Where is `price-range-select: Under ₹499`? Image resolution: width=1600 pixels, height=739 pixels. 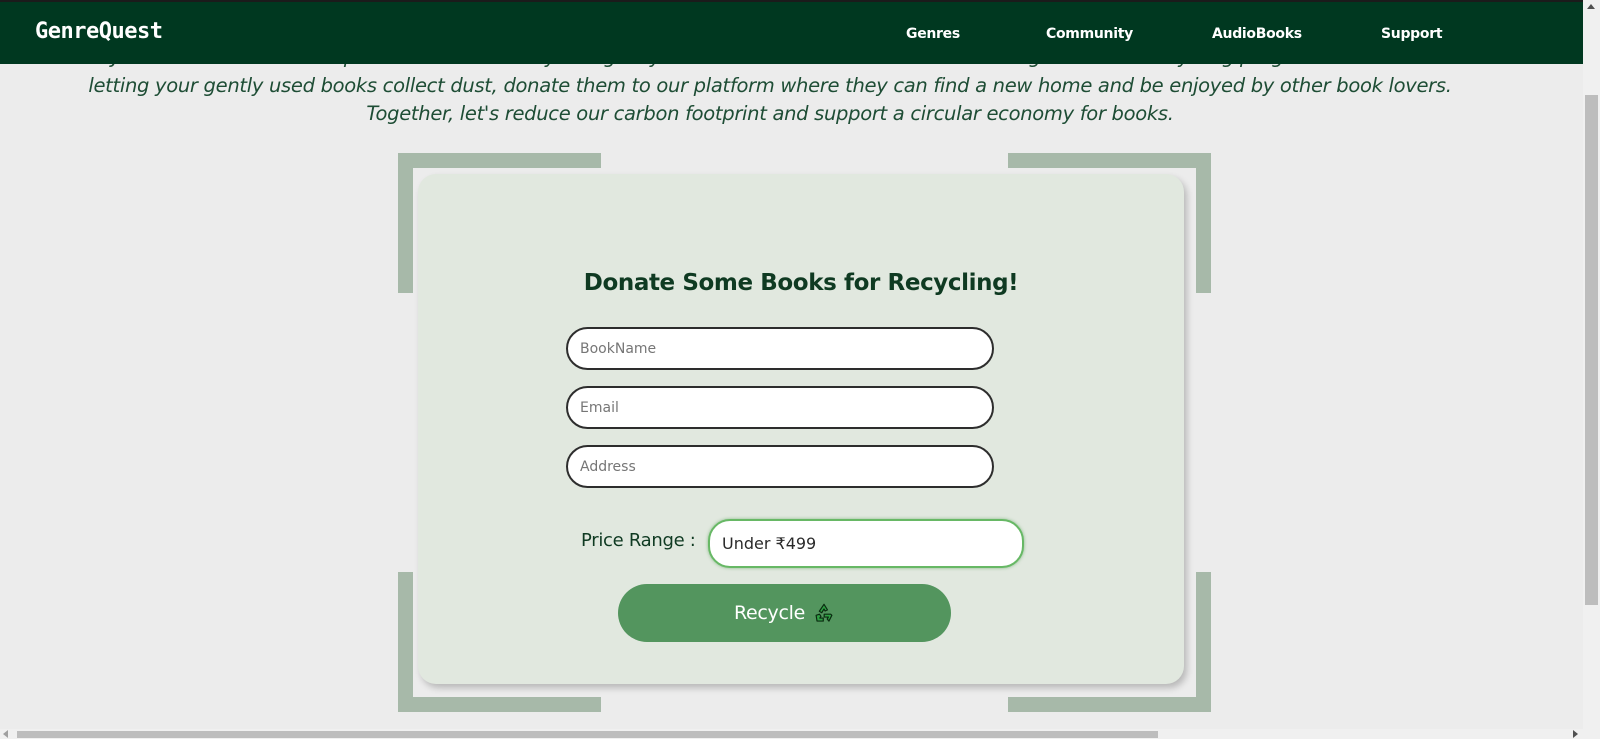
price-range-select: Under ₹499 is located at coordinates (866, 543).